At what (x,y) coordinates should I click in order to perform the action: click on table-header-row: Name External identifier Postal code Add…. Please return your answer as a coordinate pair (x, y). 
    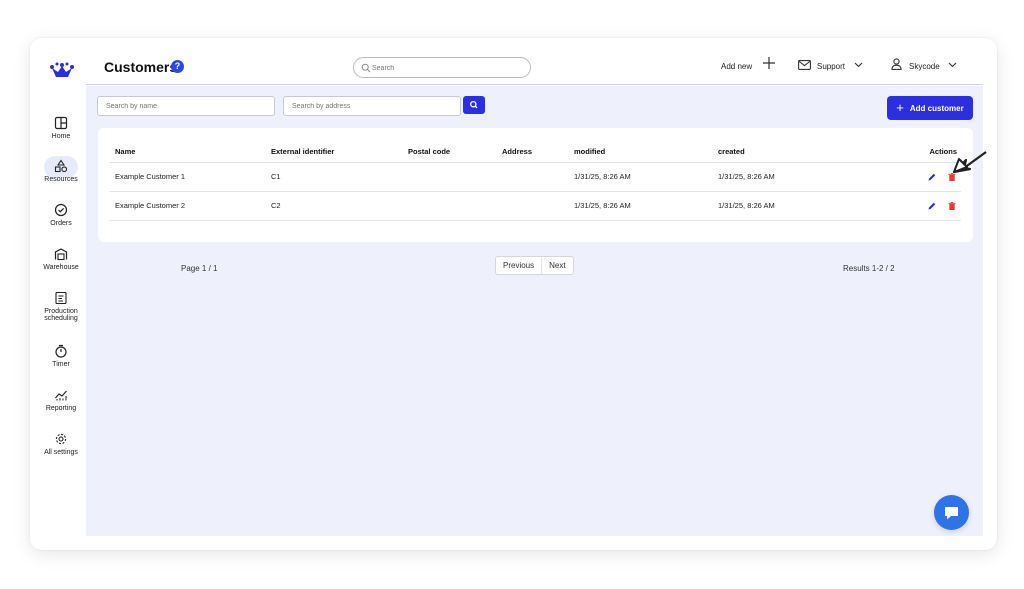
    Looking at the image, I should click on (535, 152).